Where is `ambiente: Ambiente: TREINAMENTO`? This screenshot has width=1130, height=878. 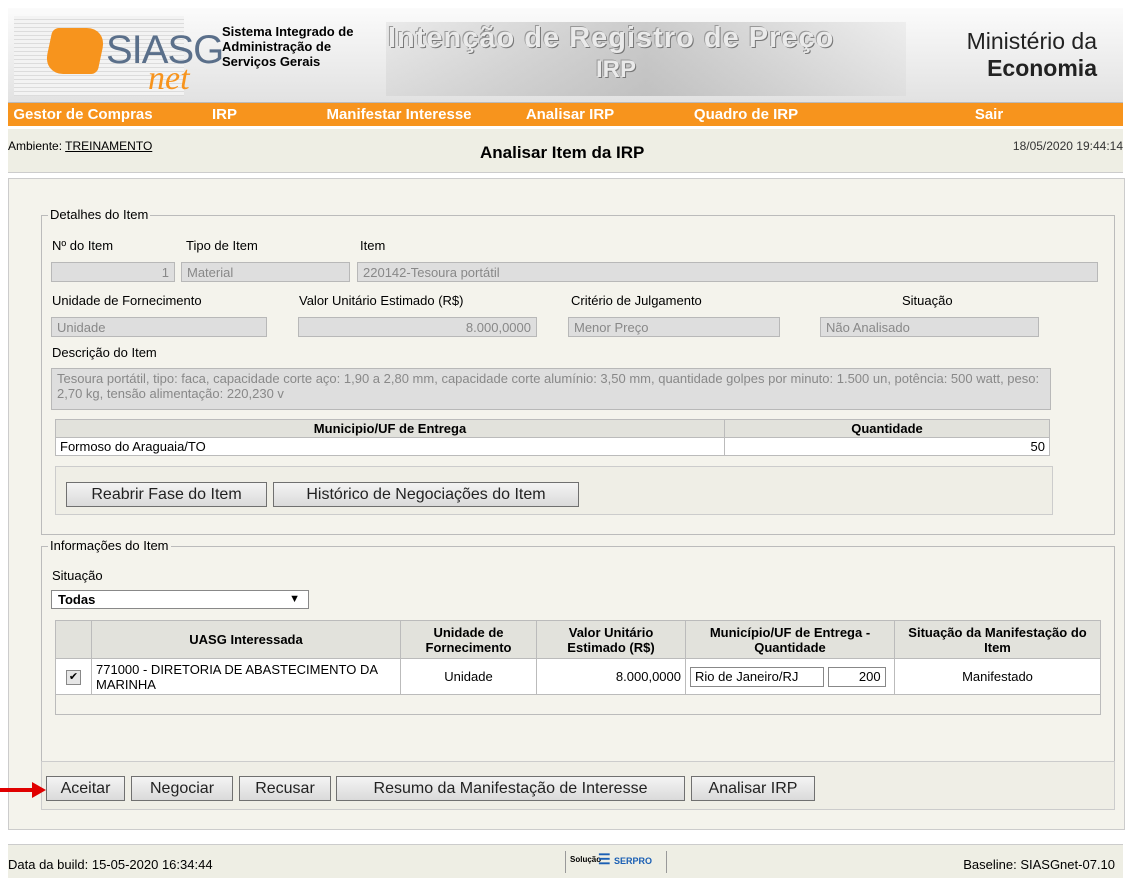 ambiente: Ambiente: TREINAMENTO is located at coordinates (80, 146).